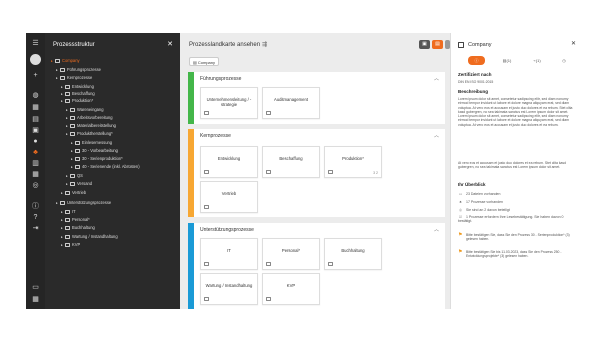 The width and height of the screenshot is (608, 342). Describe the element at coordinates (480, 45) in the screenshot. I see `panel-title: Company` at that location.